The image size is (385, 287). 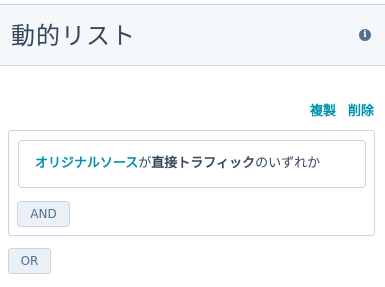 I want to click on delete-button: 削除, so click(x=361, y=111).